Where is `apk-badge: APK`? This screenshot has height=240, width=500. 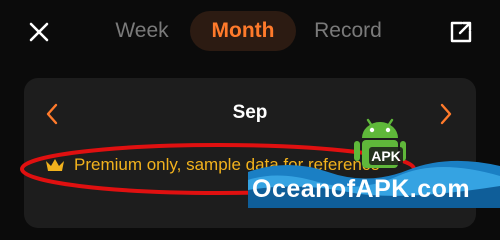 apk-badge: APK is located at coordinates (386, 156).